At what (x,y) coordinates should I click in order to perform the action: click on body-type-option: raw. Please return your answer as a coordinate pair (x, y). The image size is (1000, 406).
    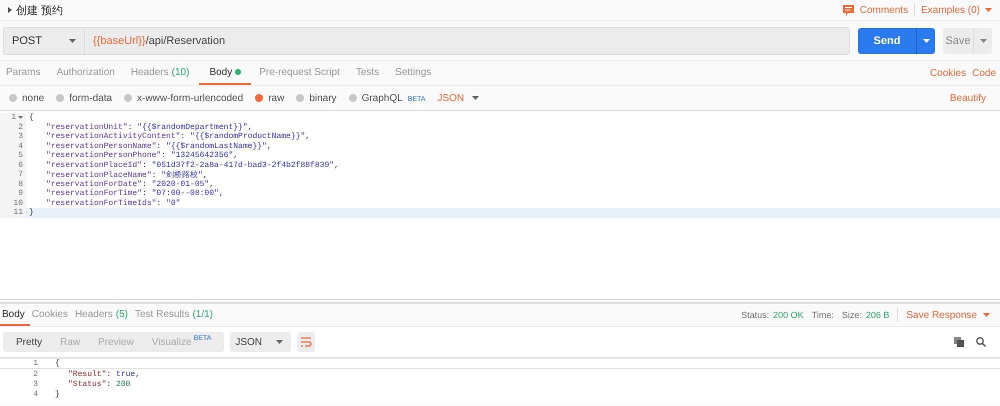
    Looking at the image, I should click on (269, 98).